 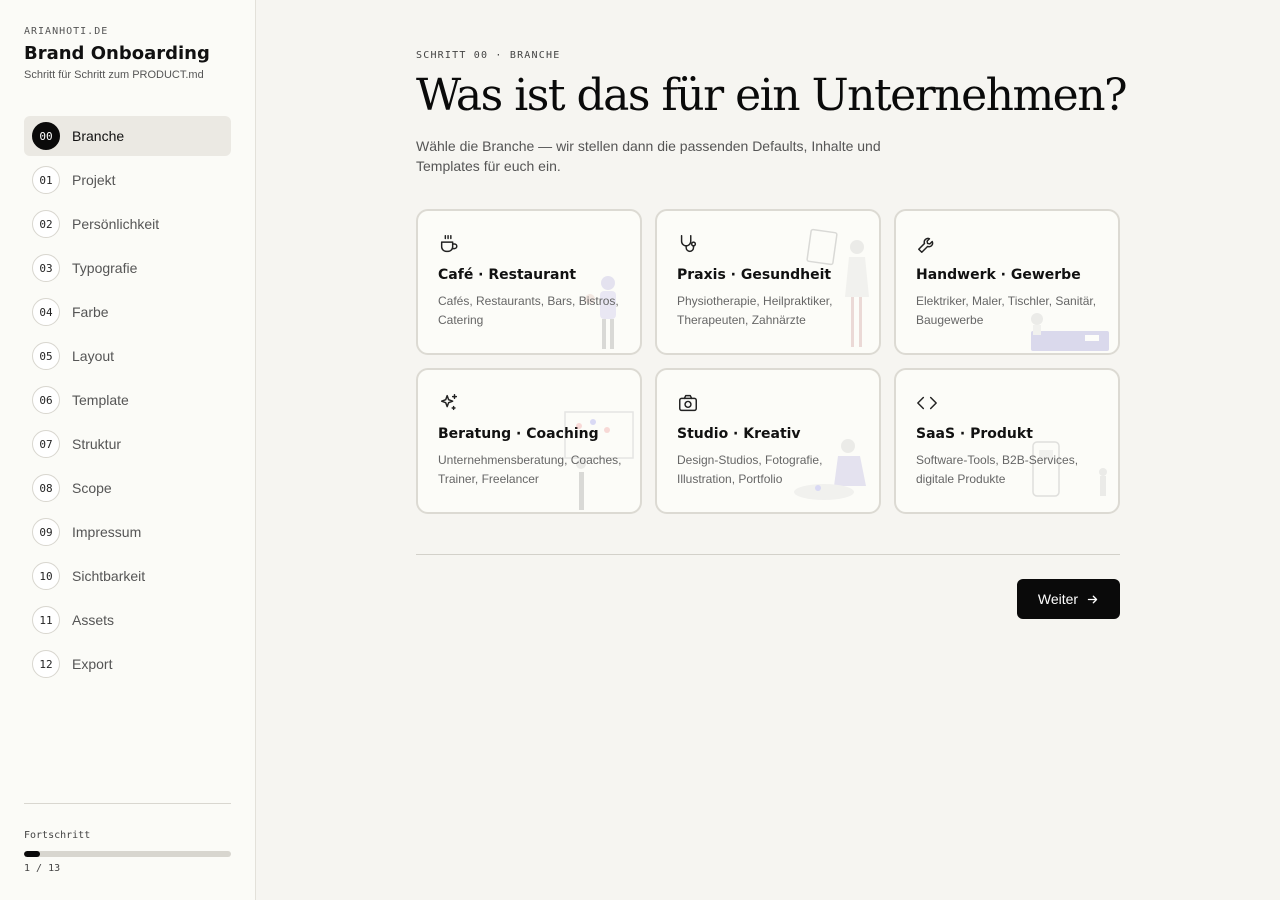 I want to click on step-item-sichtbarkeit: 10 Sichtbarkeit, so click(x=127, y=576).